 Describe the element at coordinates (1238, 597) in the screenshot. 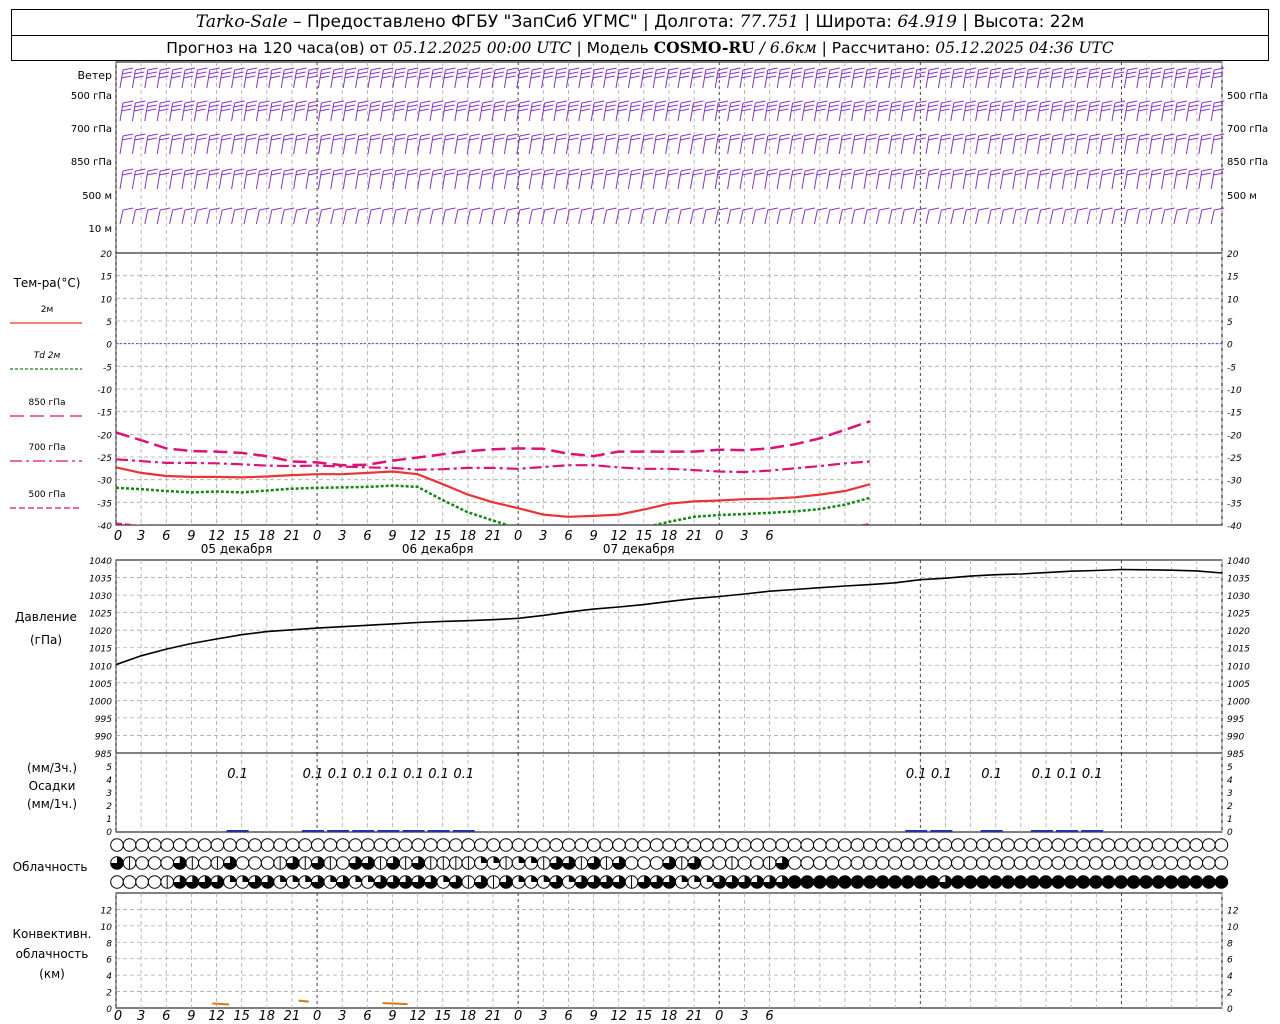

I see `pressure-ytick-right: 1030` at that location.